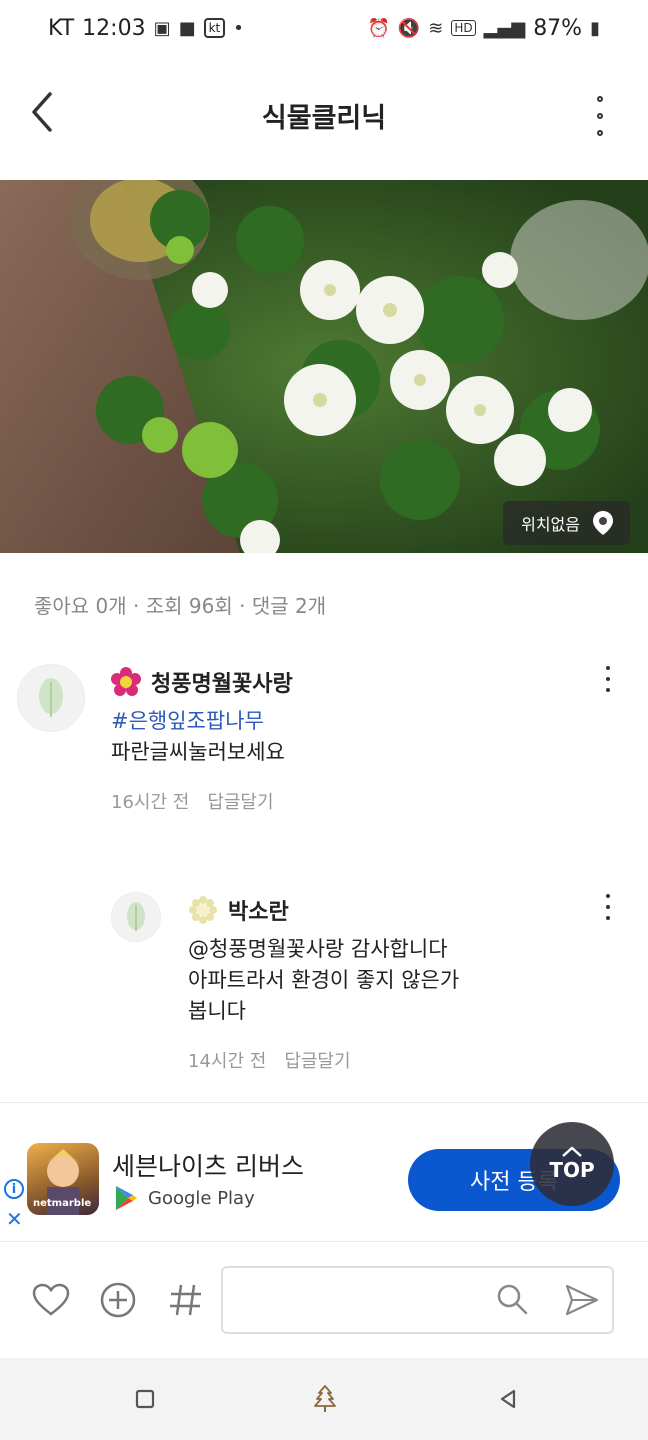 This screenshot has height=1440, width=648. Describe the element at coordinates (409, 28) in the screenshot. I see `mute-icon: 🔇` at that location.